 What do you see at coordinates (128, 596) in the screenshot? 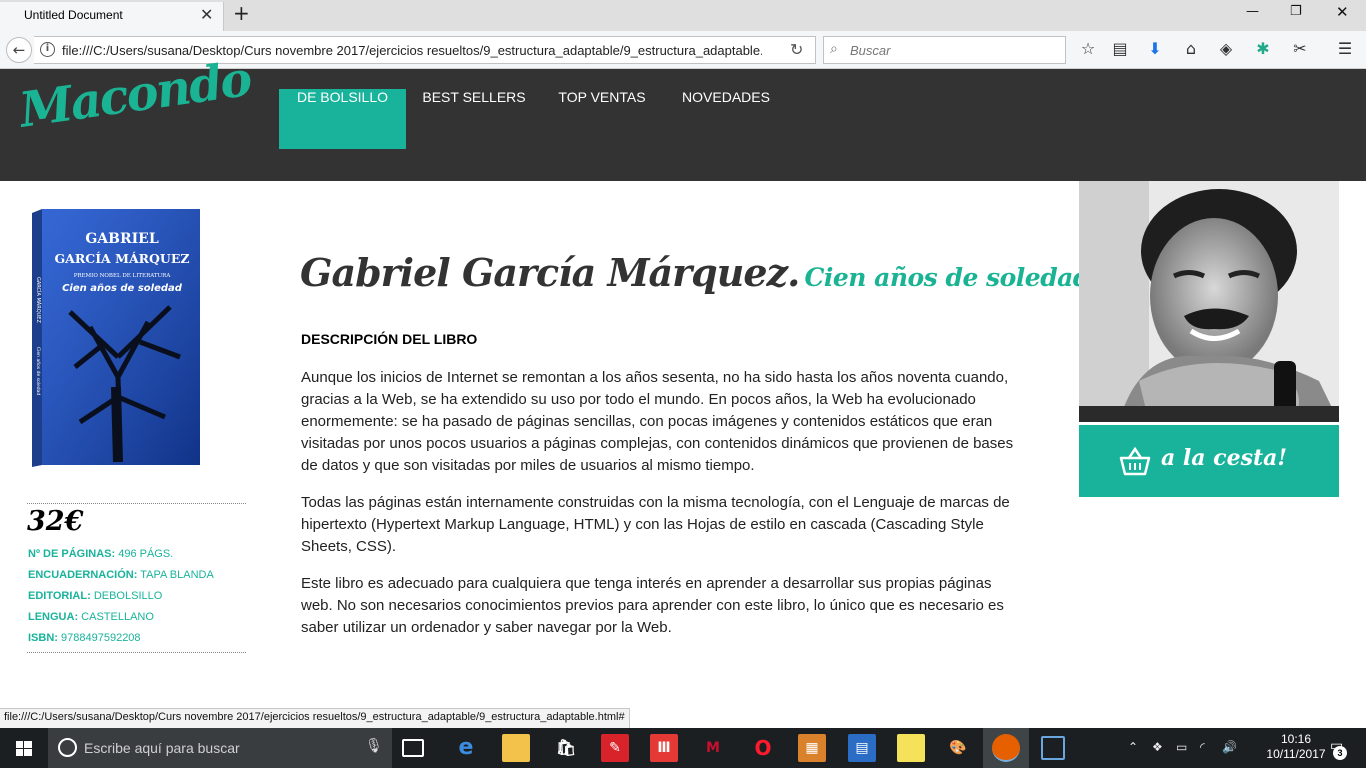
I see `spec-publisher-value: DEBOLSILLO` at bounding box center [128, 596].